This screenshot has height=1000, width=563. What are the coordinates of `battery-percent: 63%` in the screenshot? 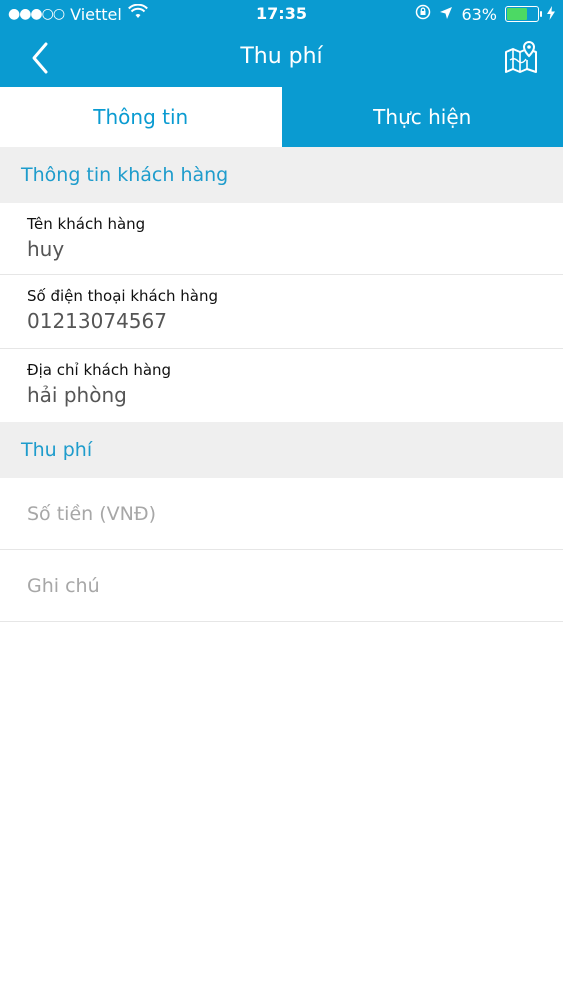 It's located at (479, 14).